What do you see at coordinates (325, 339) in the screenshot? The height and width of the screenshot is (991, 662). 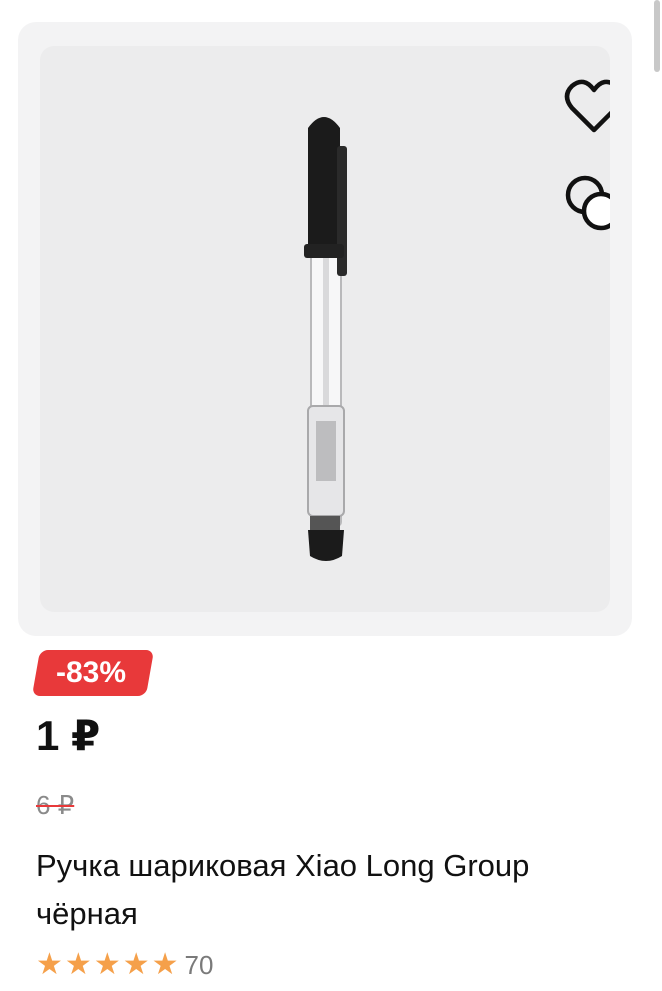 I see `pen-illustration` at bounding box center [325, 339].